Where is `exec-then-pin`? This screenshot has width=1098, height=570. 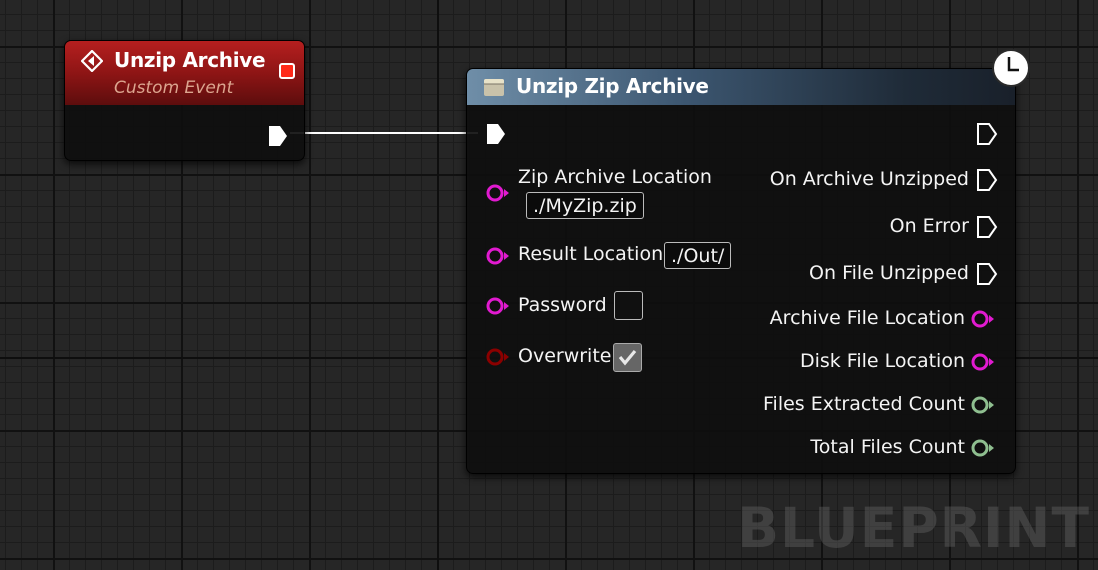 exec-then-pin is located at coordinates (987, 134).